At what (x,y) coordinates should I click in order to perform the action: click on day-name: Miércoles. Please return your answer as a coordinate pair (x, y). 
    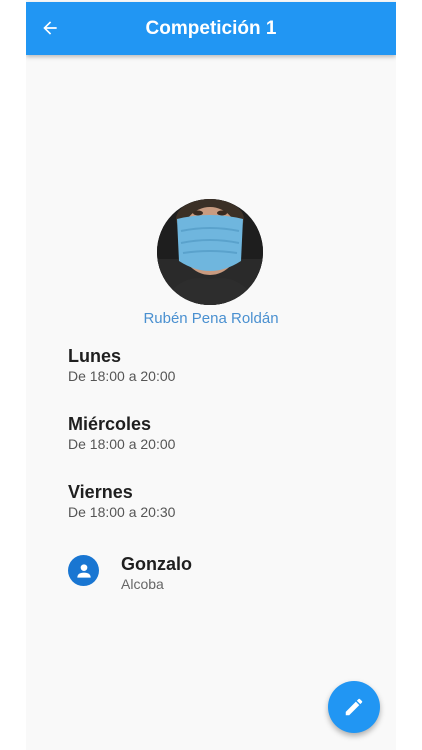
    Looking at the image, I should click on (110, 424).